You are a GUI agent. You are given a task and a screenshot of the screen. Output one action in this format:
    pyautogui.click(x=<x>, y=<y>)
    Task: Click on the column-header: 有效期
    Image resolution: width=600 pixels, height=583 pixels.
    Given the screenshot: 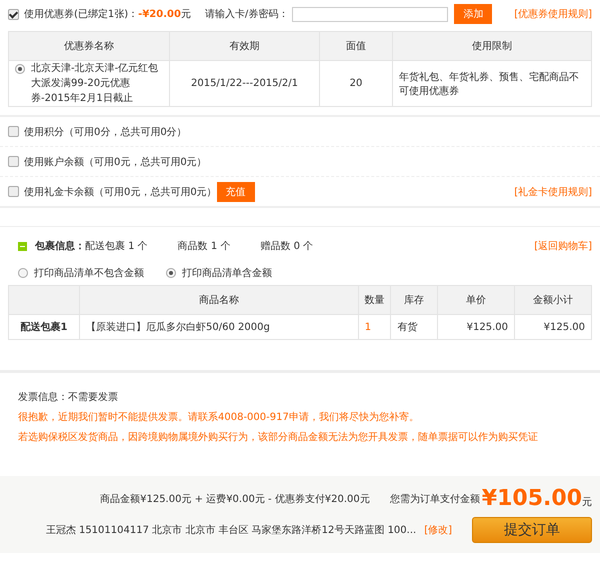 What is the action you would take?
    pyautogui.click(x=245, y=46)
    